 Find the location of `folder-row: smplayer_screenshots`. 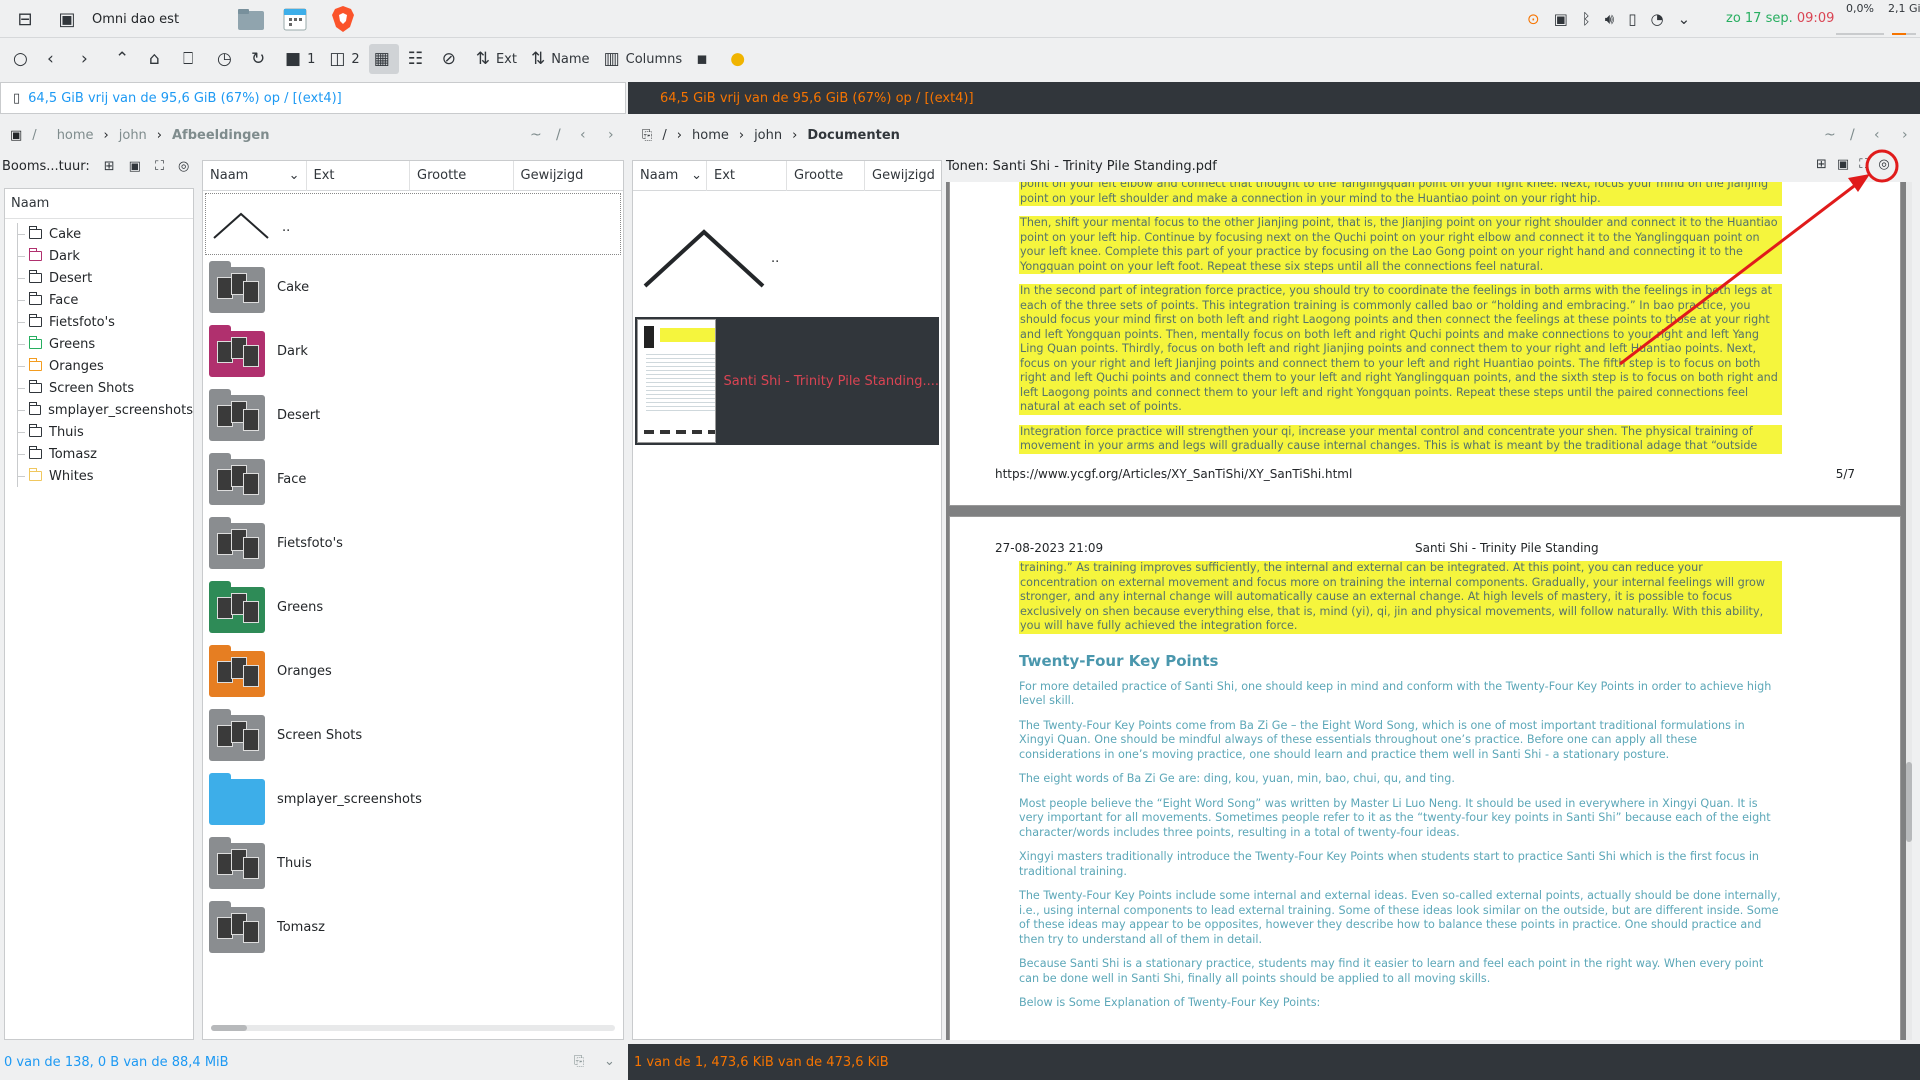

folder-row: smplayer_screenshots is located at coordinates (413, 799).